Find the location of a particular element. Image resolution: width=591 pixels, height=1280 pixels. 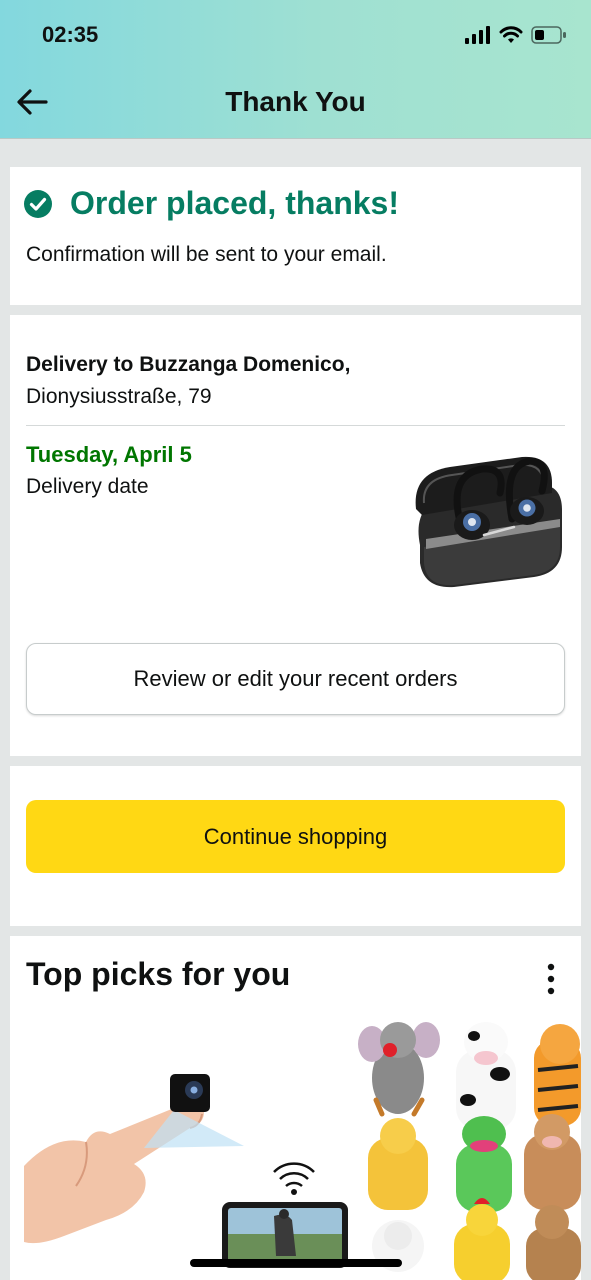

battery-icon is located at coordinates (548, 35).